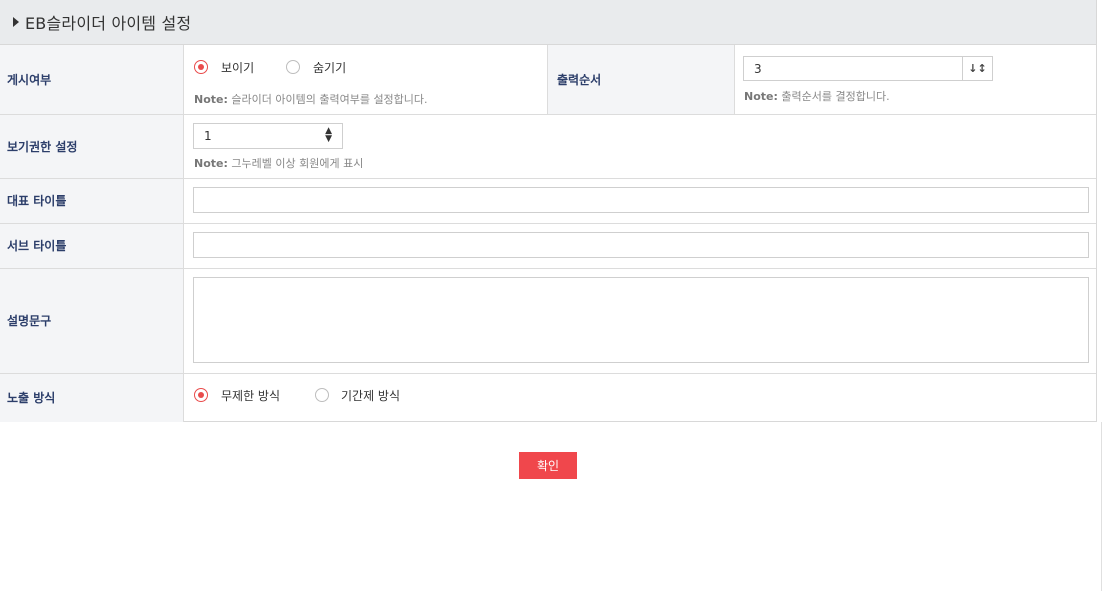 The width and height of the screenshot is (1103, 591). What do you see at coordinates (641, 245) in the screenshot?
I see `sub-title-input` at bounding box center [641, 245].